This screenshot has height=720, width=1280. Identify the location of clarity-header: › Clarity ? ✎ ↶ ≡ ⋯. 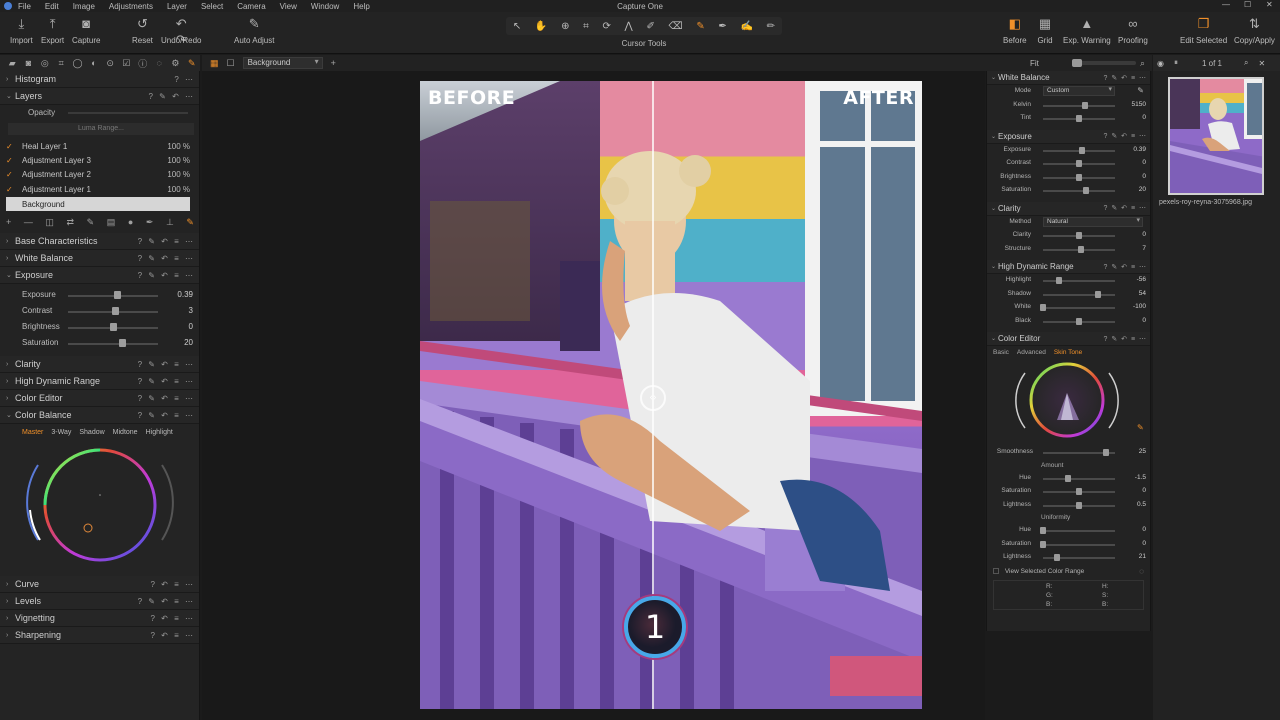
(99, 364).